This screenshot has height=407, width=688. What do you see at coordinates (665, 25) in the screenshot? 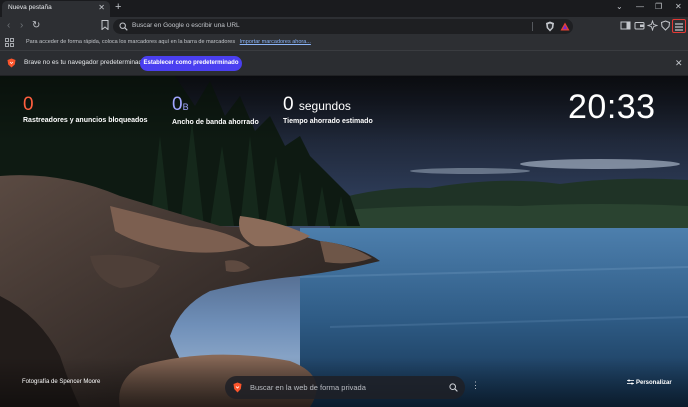
I see `vpn-shield-icon` at bounding box center [665, 25].